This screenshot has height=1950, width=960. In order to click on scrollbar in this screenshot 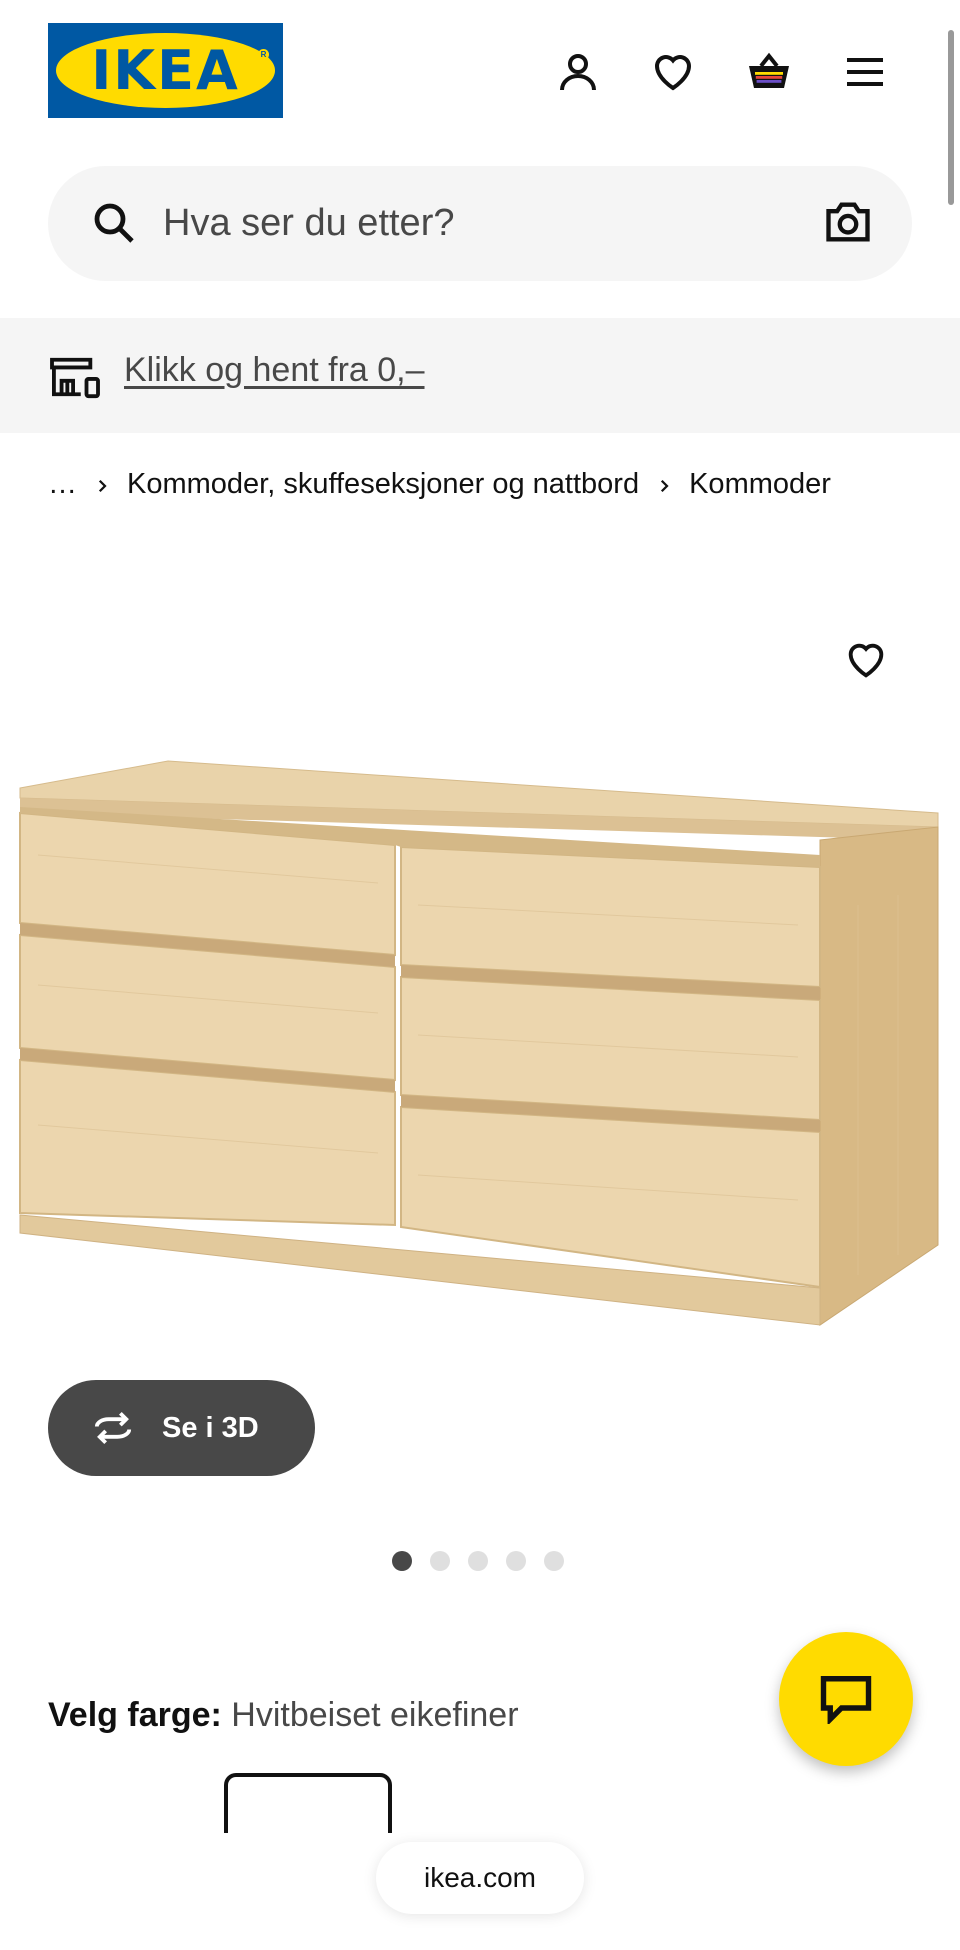, I will do `click(951, 117)`.